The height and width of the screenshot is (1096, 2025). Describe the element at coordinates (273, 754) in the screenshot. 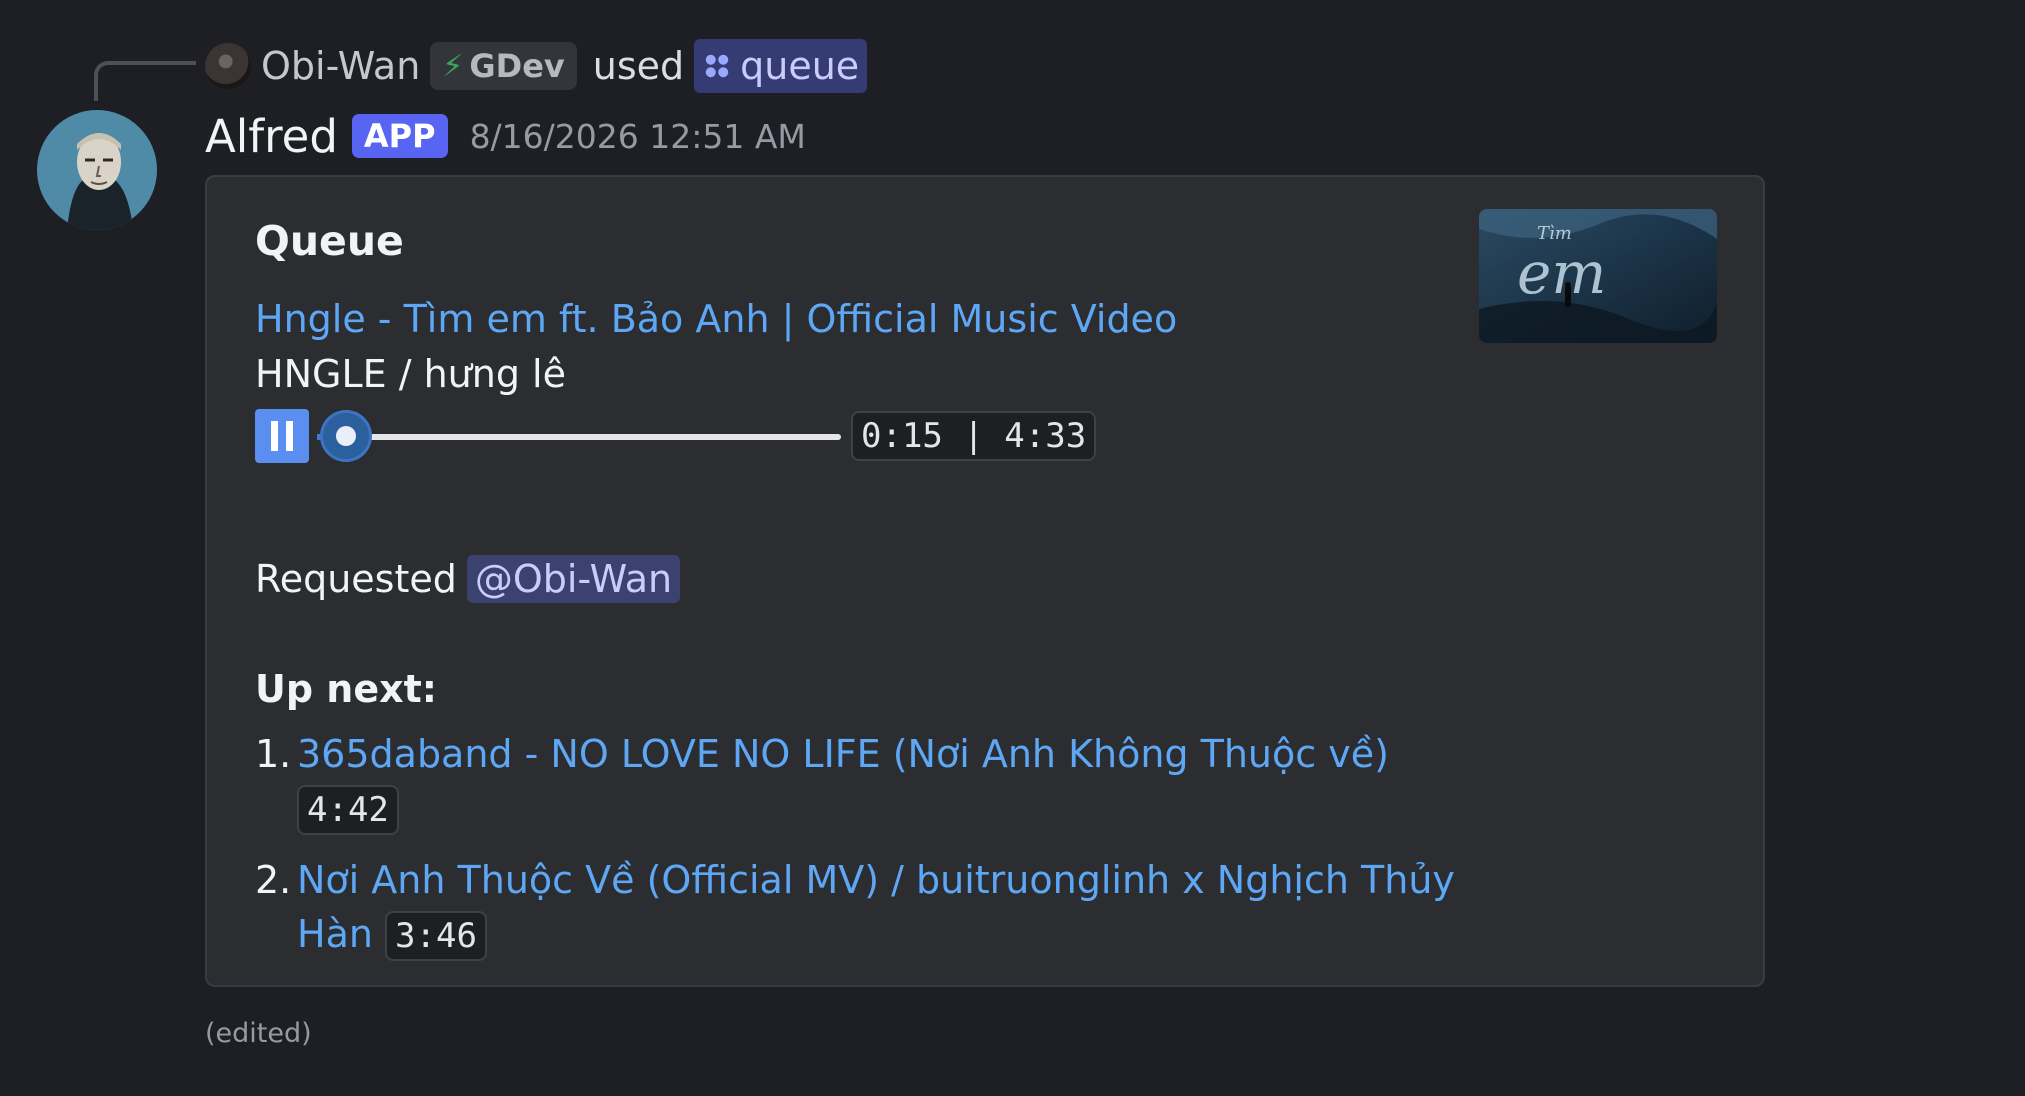

I see `queue-item-number: 1.` at that location.